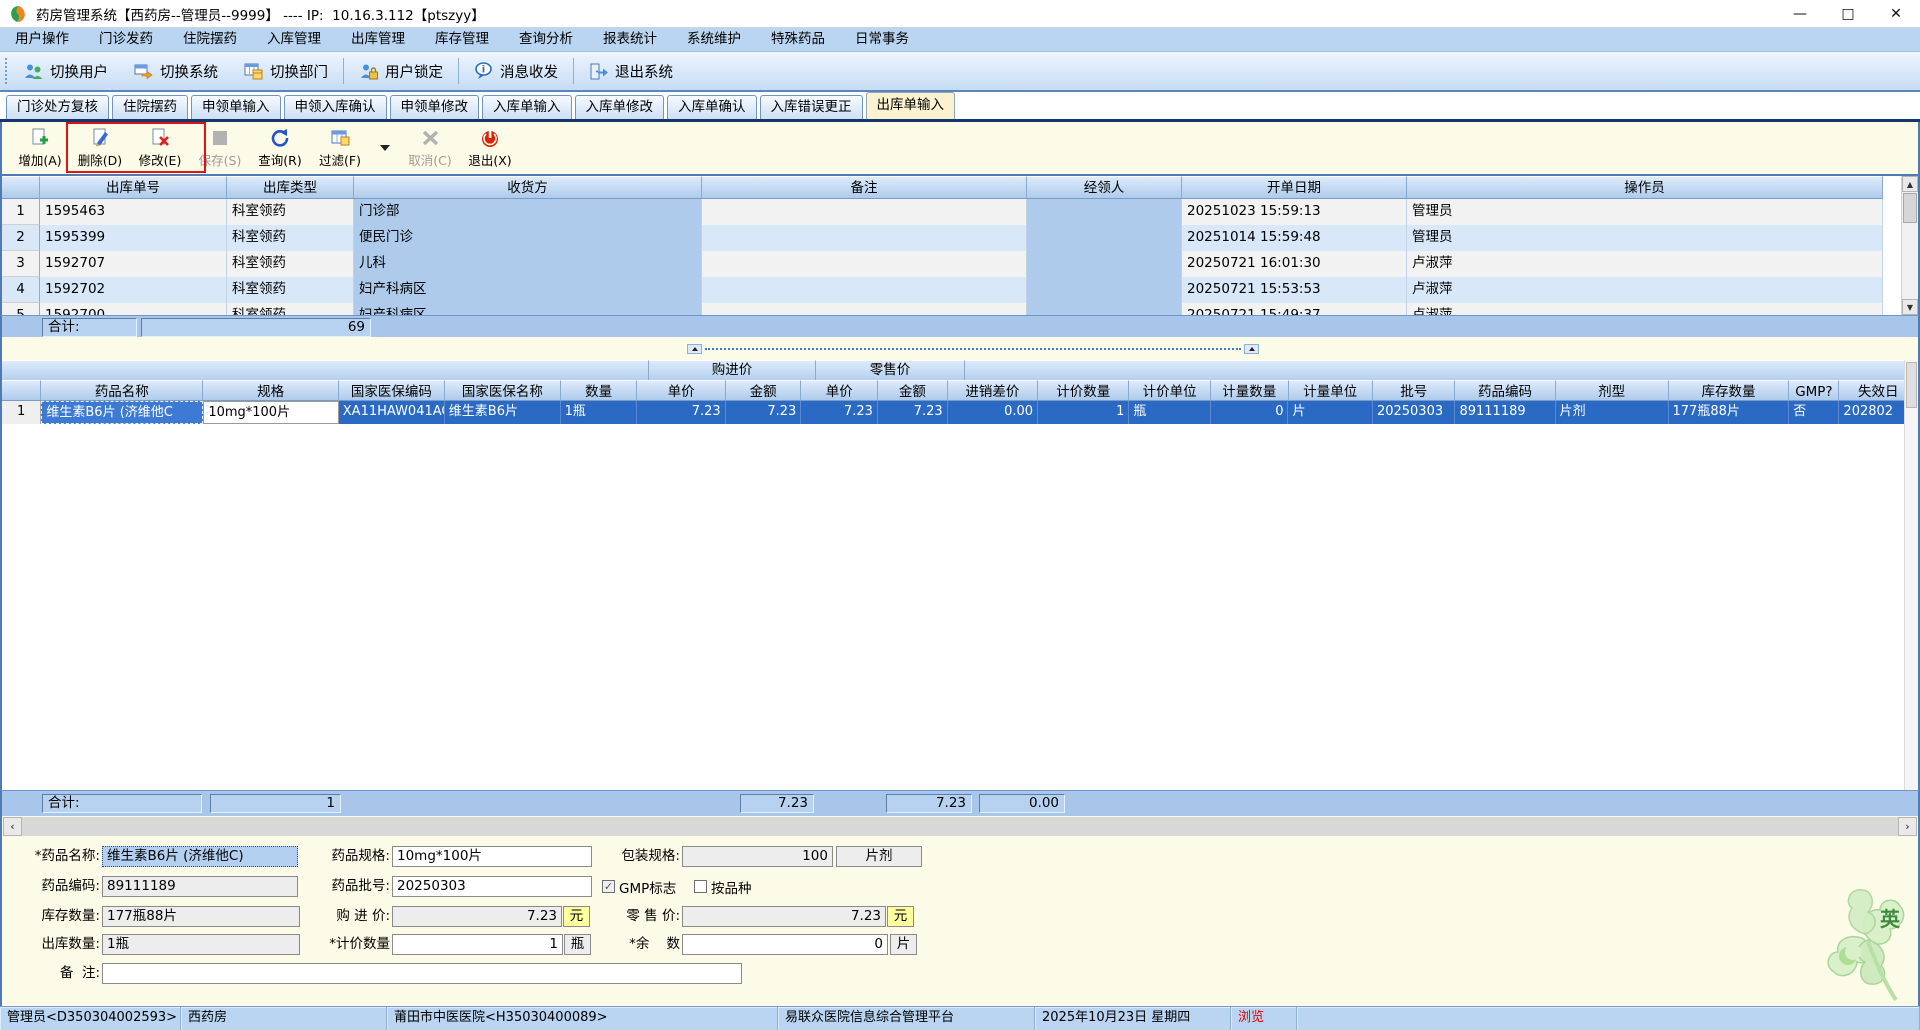 The image size is (1920, 1030). What do you see at coordinates (340, 148) in the screenshot?
I see `filter-button: 过滤(F)` at bounding box center [340, 148].